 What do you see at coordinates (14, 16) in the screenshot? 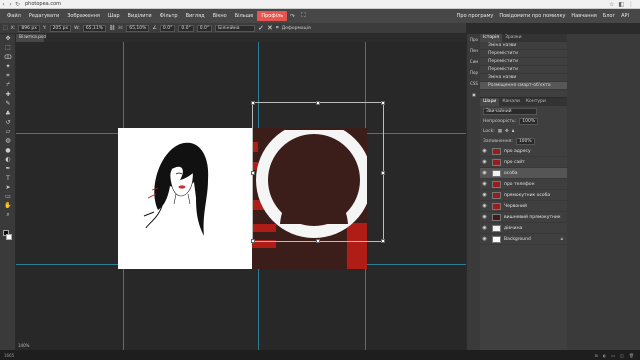
I see `menu-file: Файл` at bounding box center [14, 16].